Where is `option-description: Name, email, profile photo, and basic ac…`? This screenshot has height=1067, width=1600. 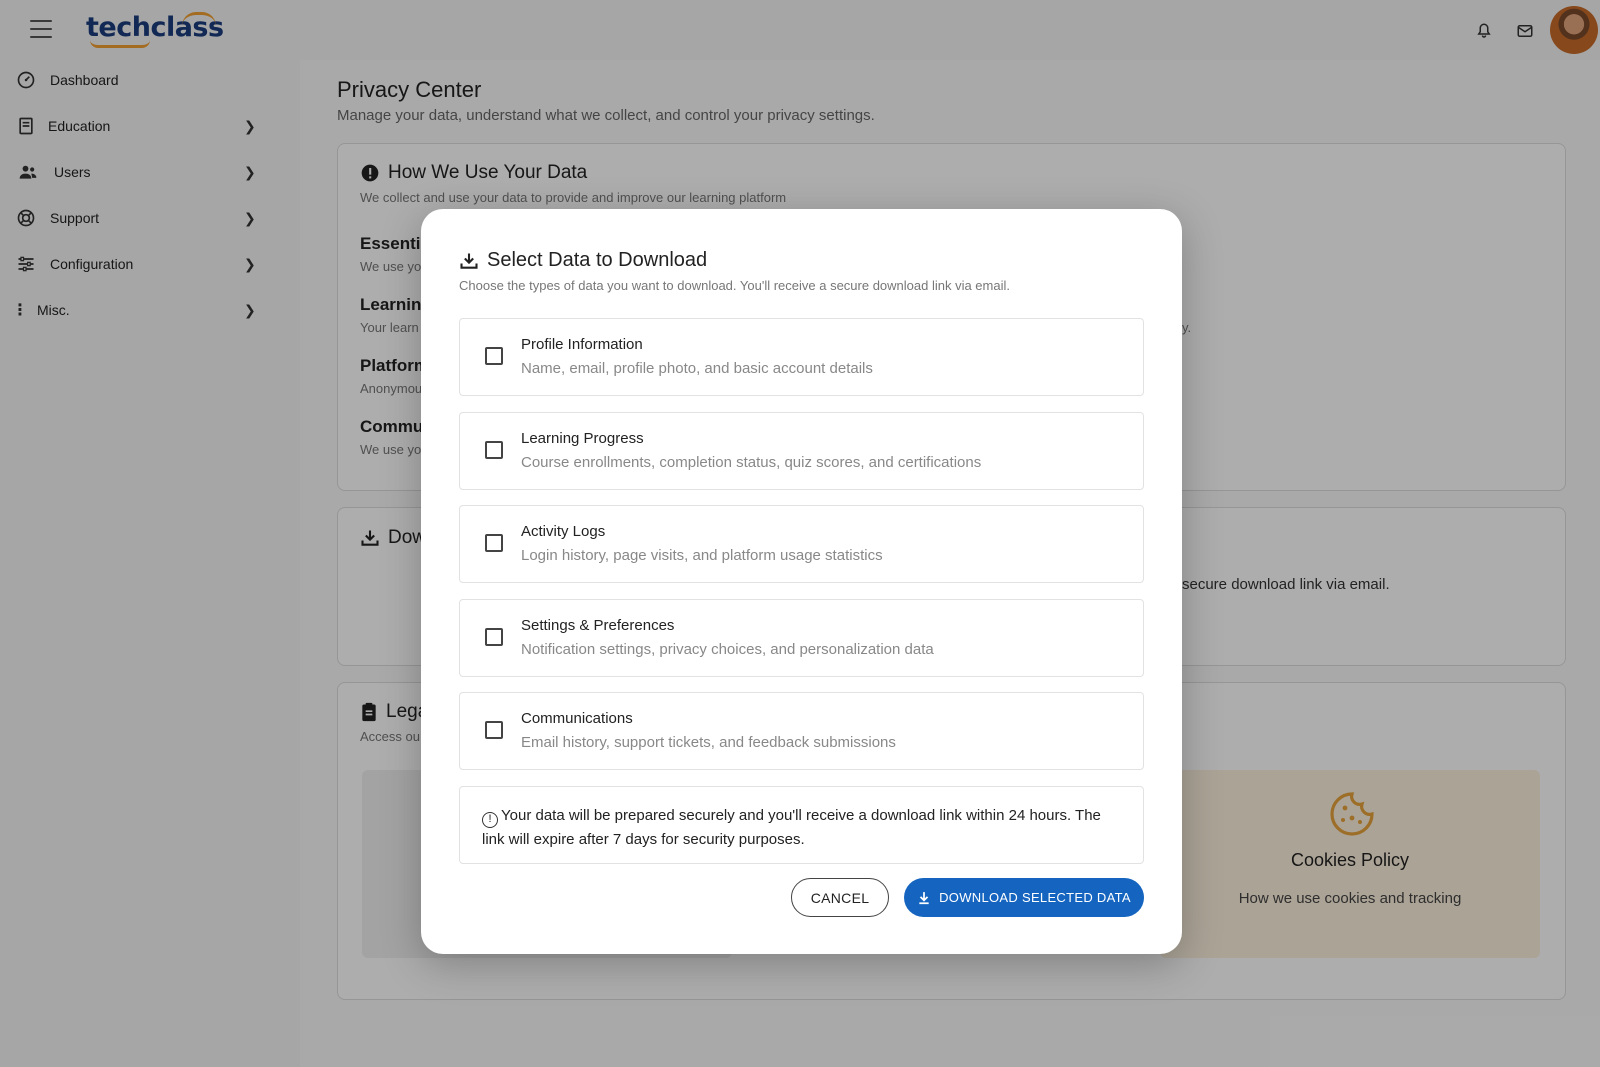 option-description: Name, email, profile photo, and basic ac… is located at coordinates (697, 368).